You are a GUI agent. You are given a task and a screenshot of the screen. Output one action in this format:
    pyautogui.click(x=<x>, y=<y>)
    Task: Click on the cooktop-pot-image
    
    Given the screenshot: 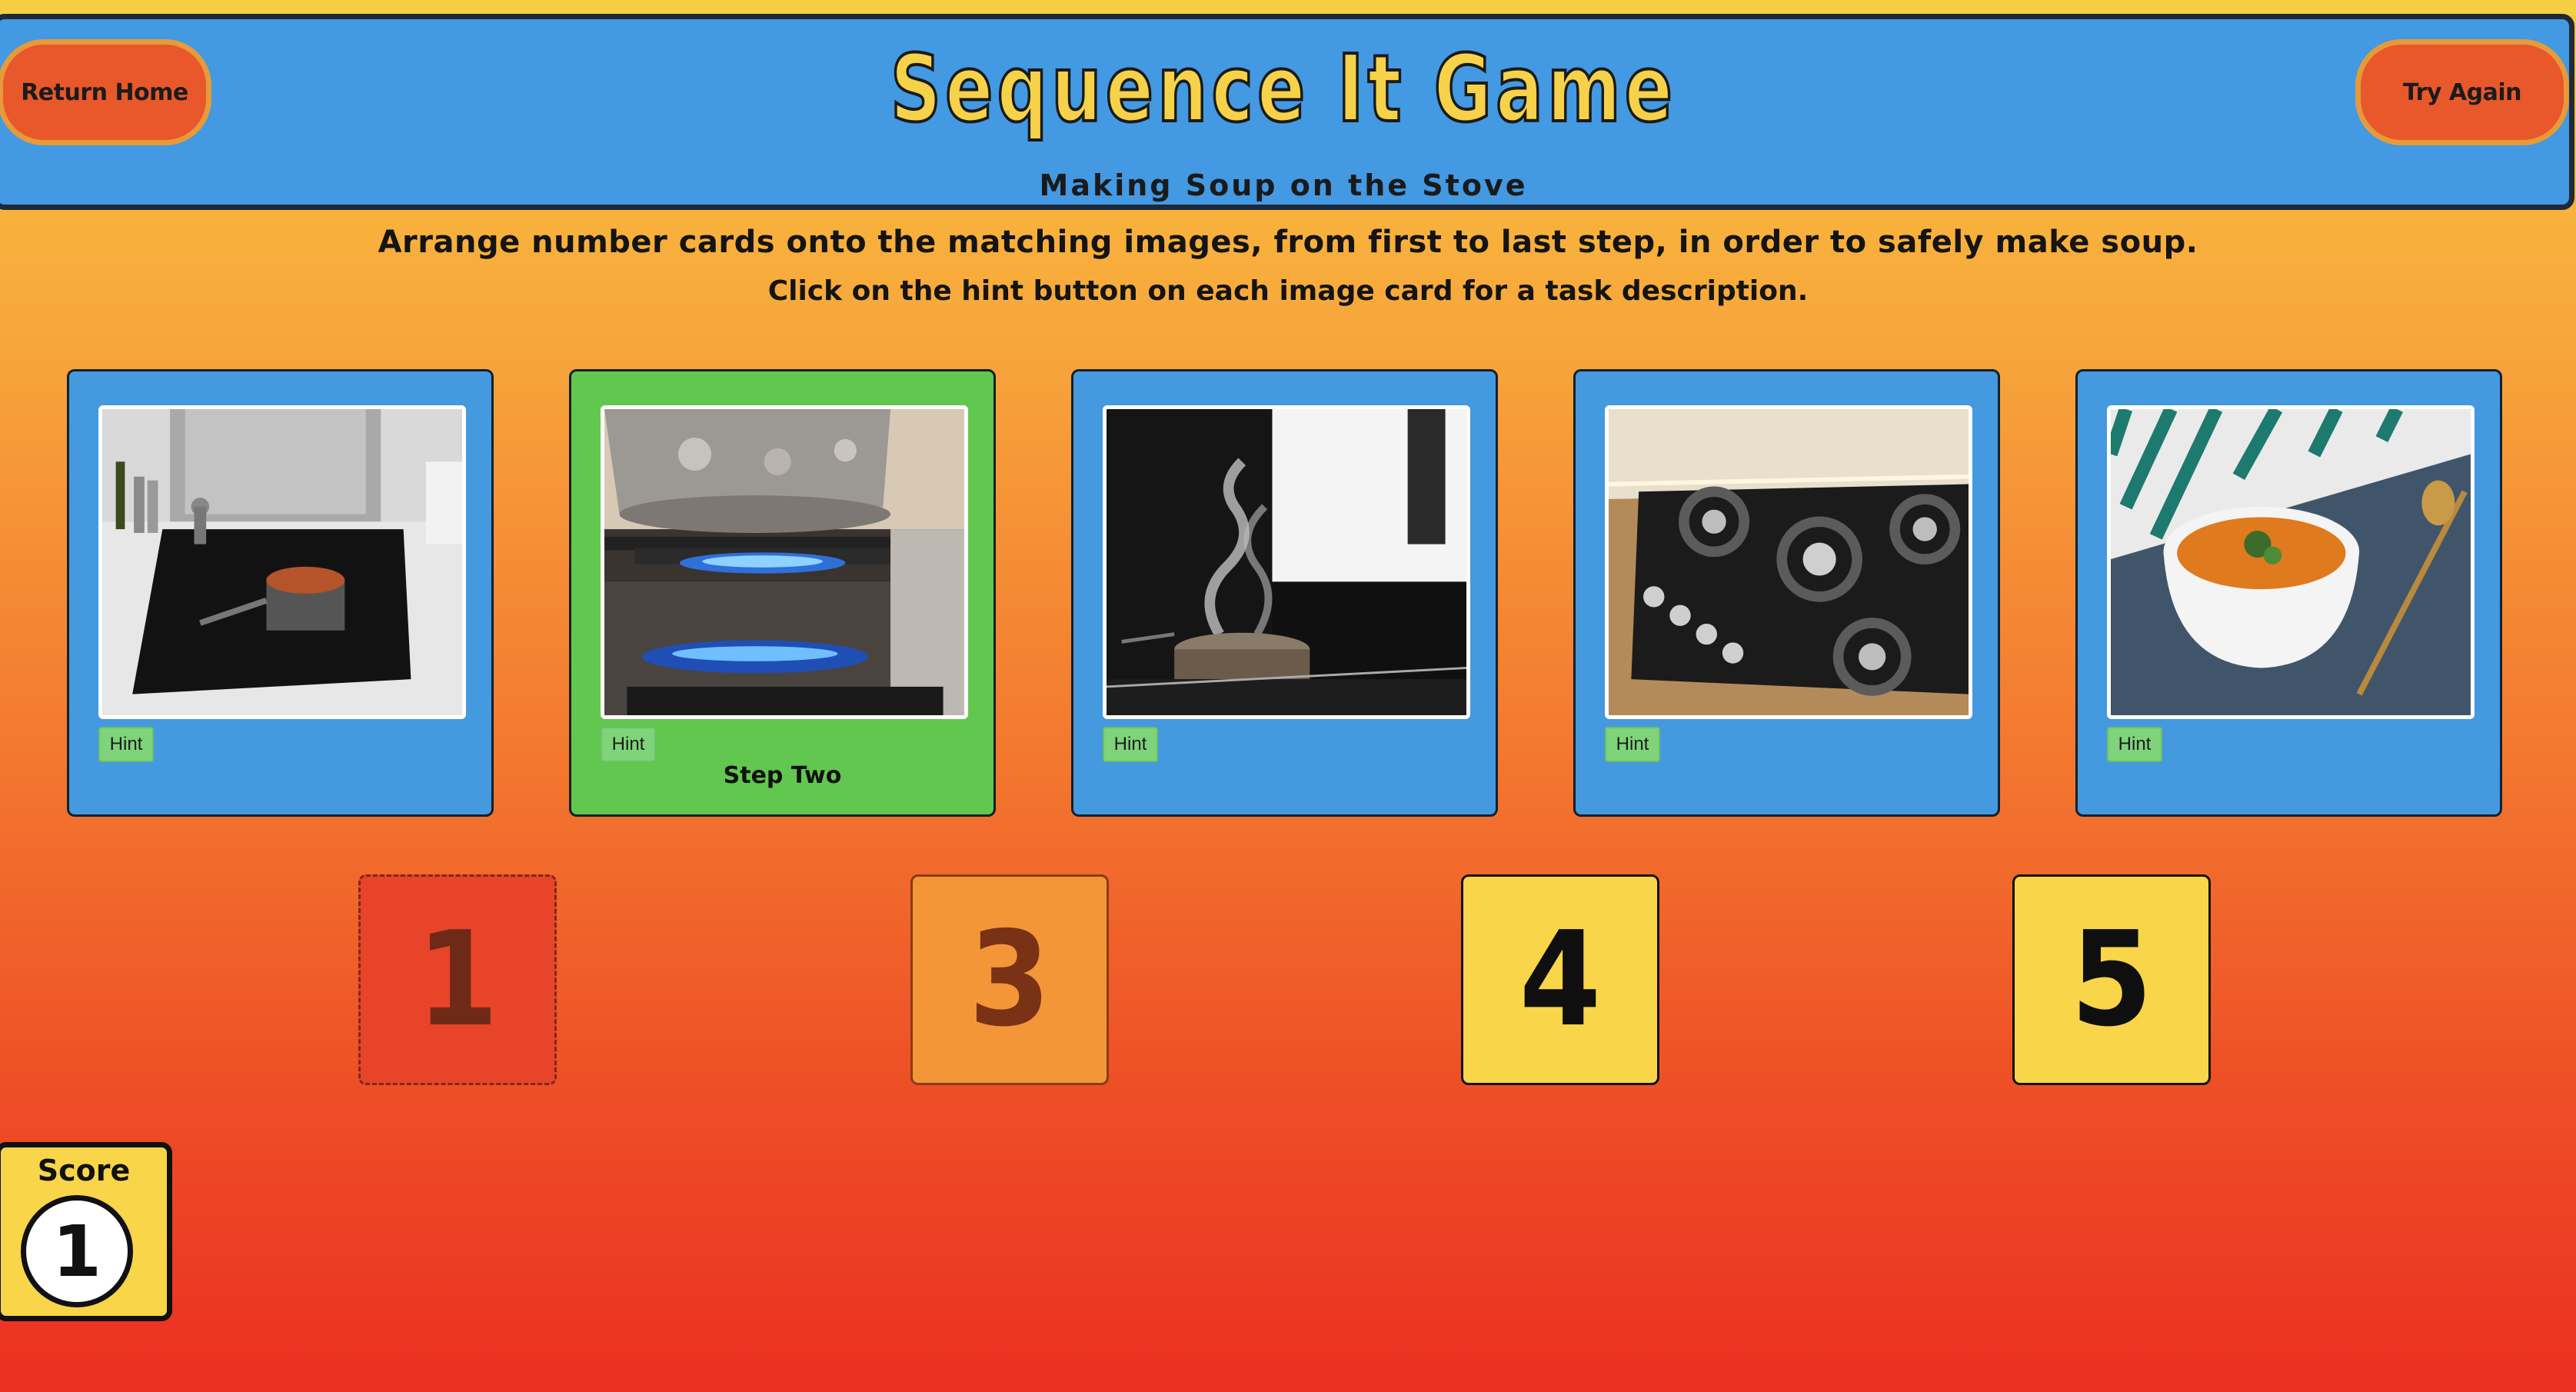 What is the action you would take?
    pyautogui.click(x=282, y=562)
    